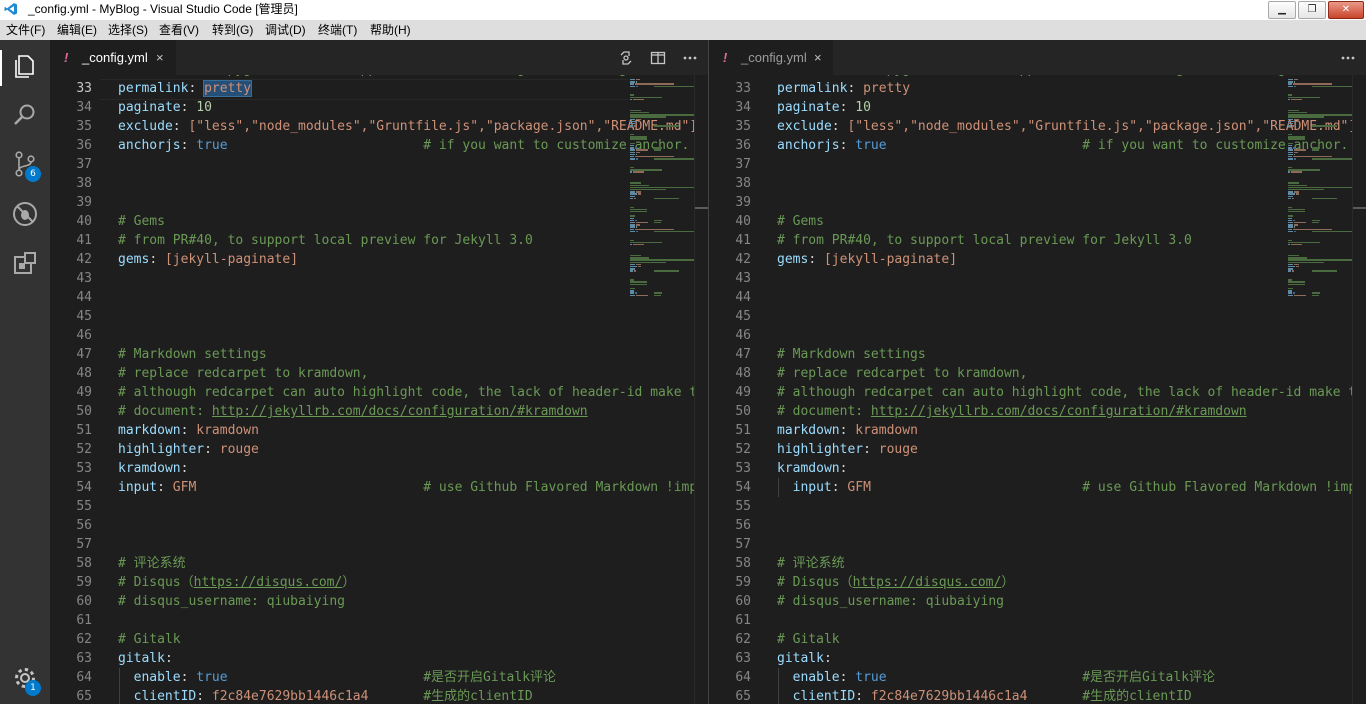 The width and height of the screenshot is (1366, 704). Describe the element at coordinates (188, 430) in the screenshot. I see `line-content: markdown: kramdown` at that location.